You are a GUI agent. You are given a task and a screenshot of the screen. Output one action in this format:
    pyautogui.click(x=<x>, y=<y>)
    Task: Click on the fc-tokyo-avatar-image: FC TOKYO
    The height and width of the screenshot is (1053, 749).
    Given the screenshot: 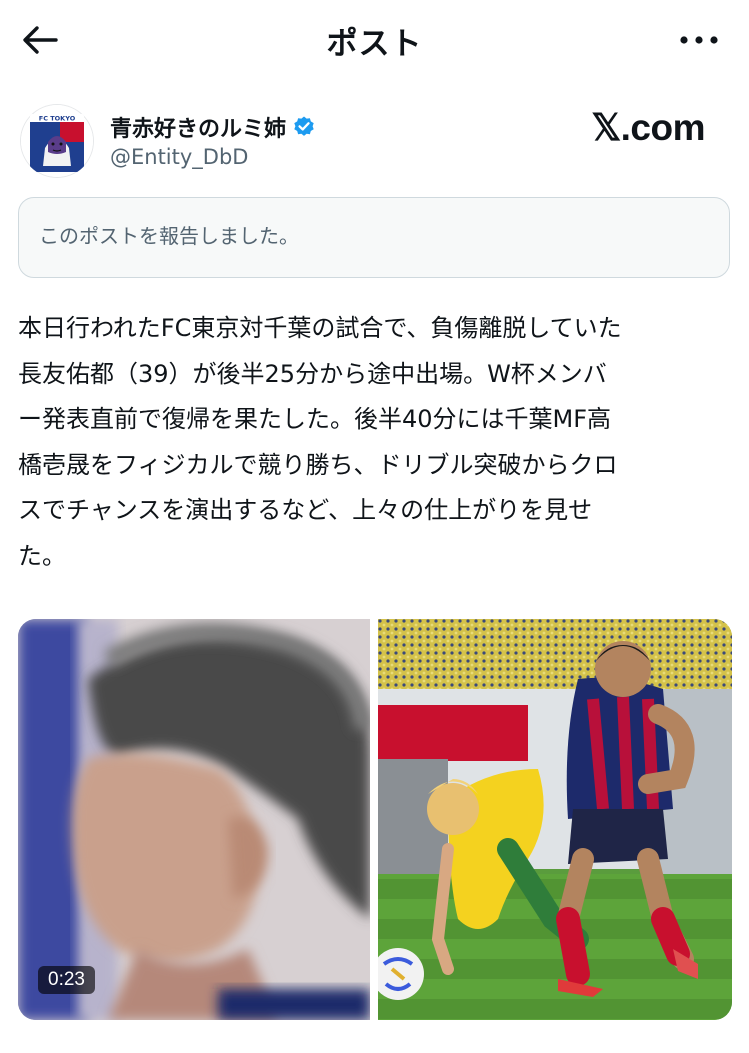 What is the action you would take?
    pyautogui.click(x=57, y=141)
    